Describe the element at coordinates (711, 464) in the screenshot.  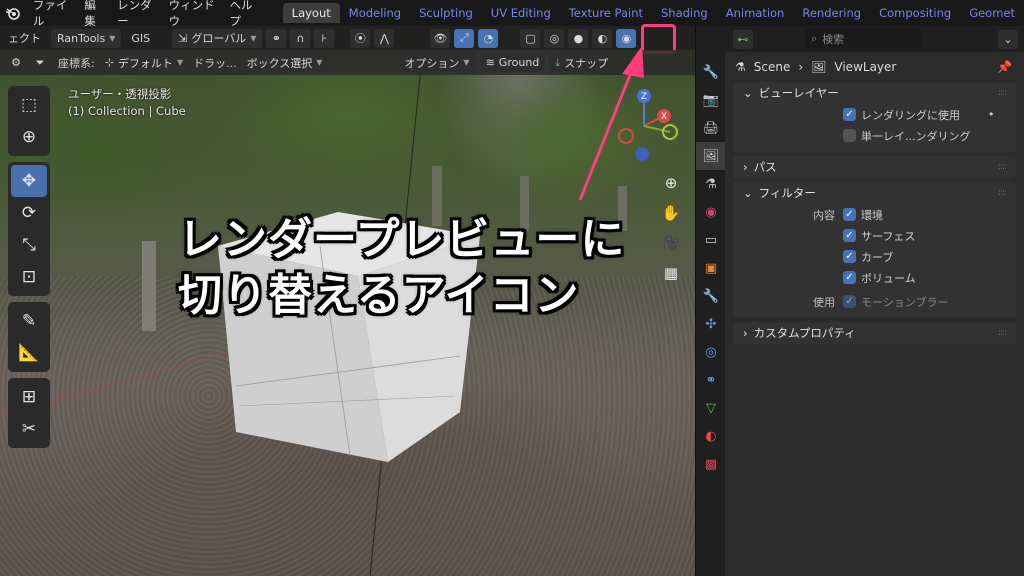
I see `texture-tab-icon: ▩` at that location.